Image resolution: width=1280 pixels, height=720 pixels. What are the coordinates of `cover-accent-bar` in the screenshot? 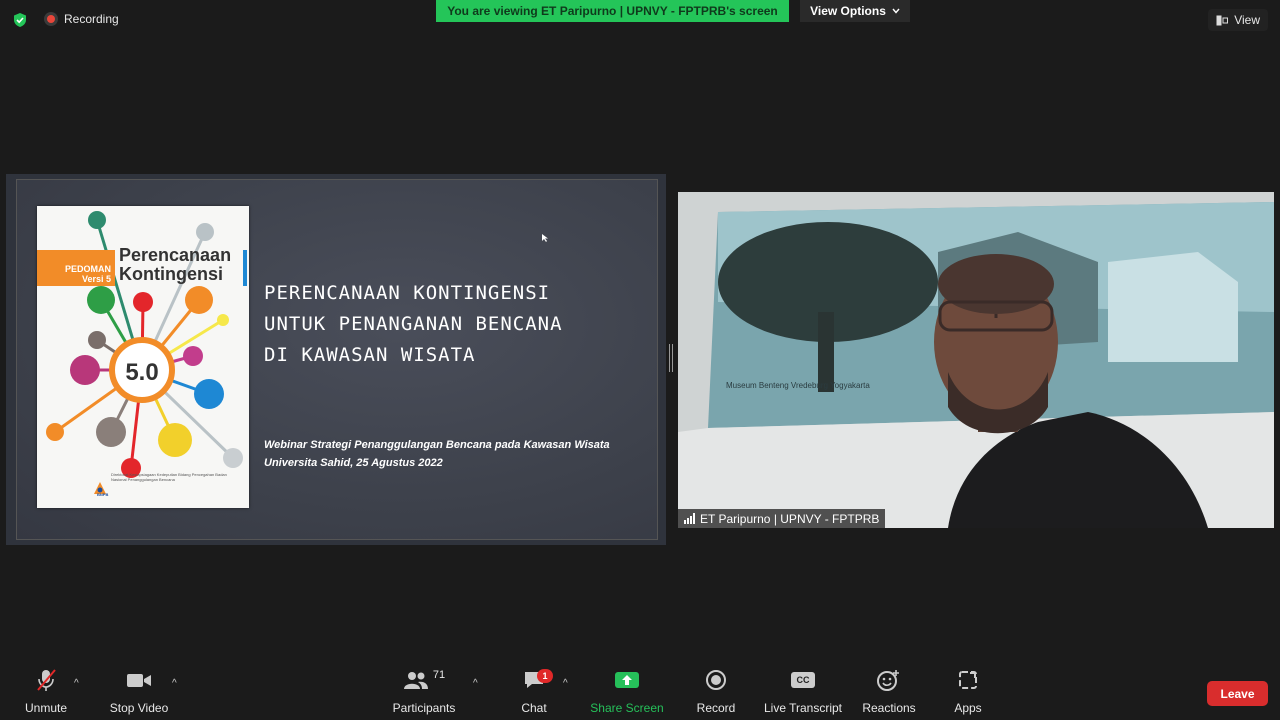 It's located at (245, 268).